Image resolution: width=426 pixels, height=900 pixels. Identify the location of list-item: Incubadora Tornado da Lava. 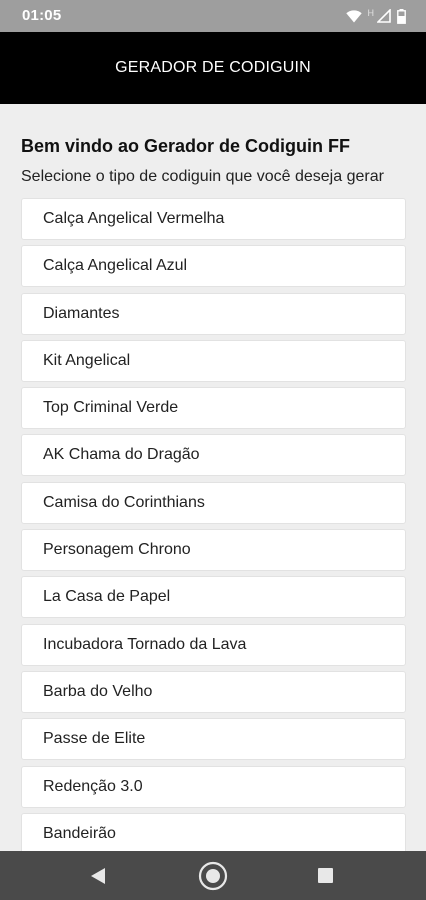
(213, 644).